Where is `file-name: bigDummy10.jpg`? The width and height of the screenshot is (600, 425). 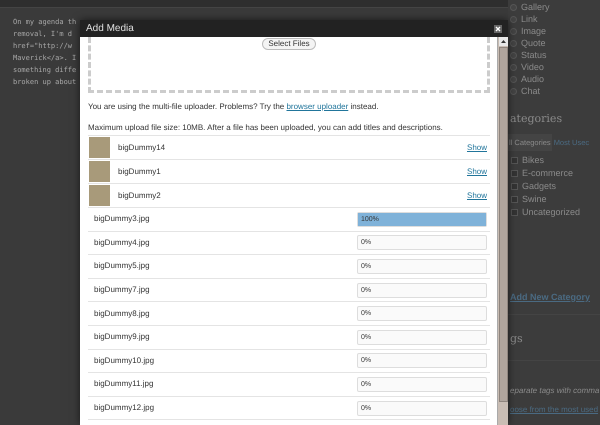
file-name: bigDummy10.jpg is located at coordinates (125, 360).